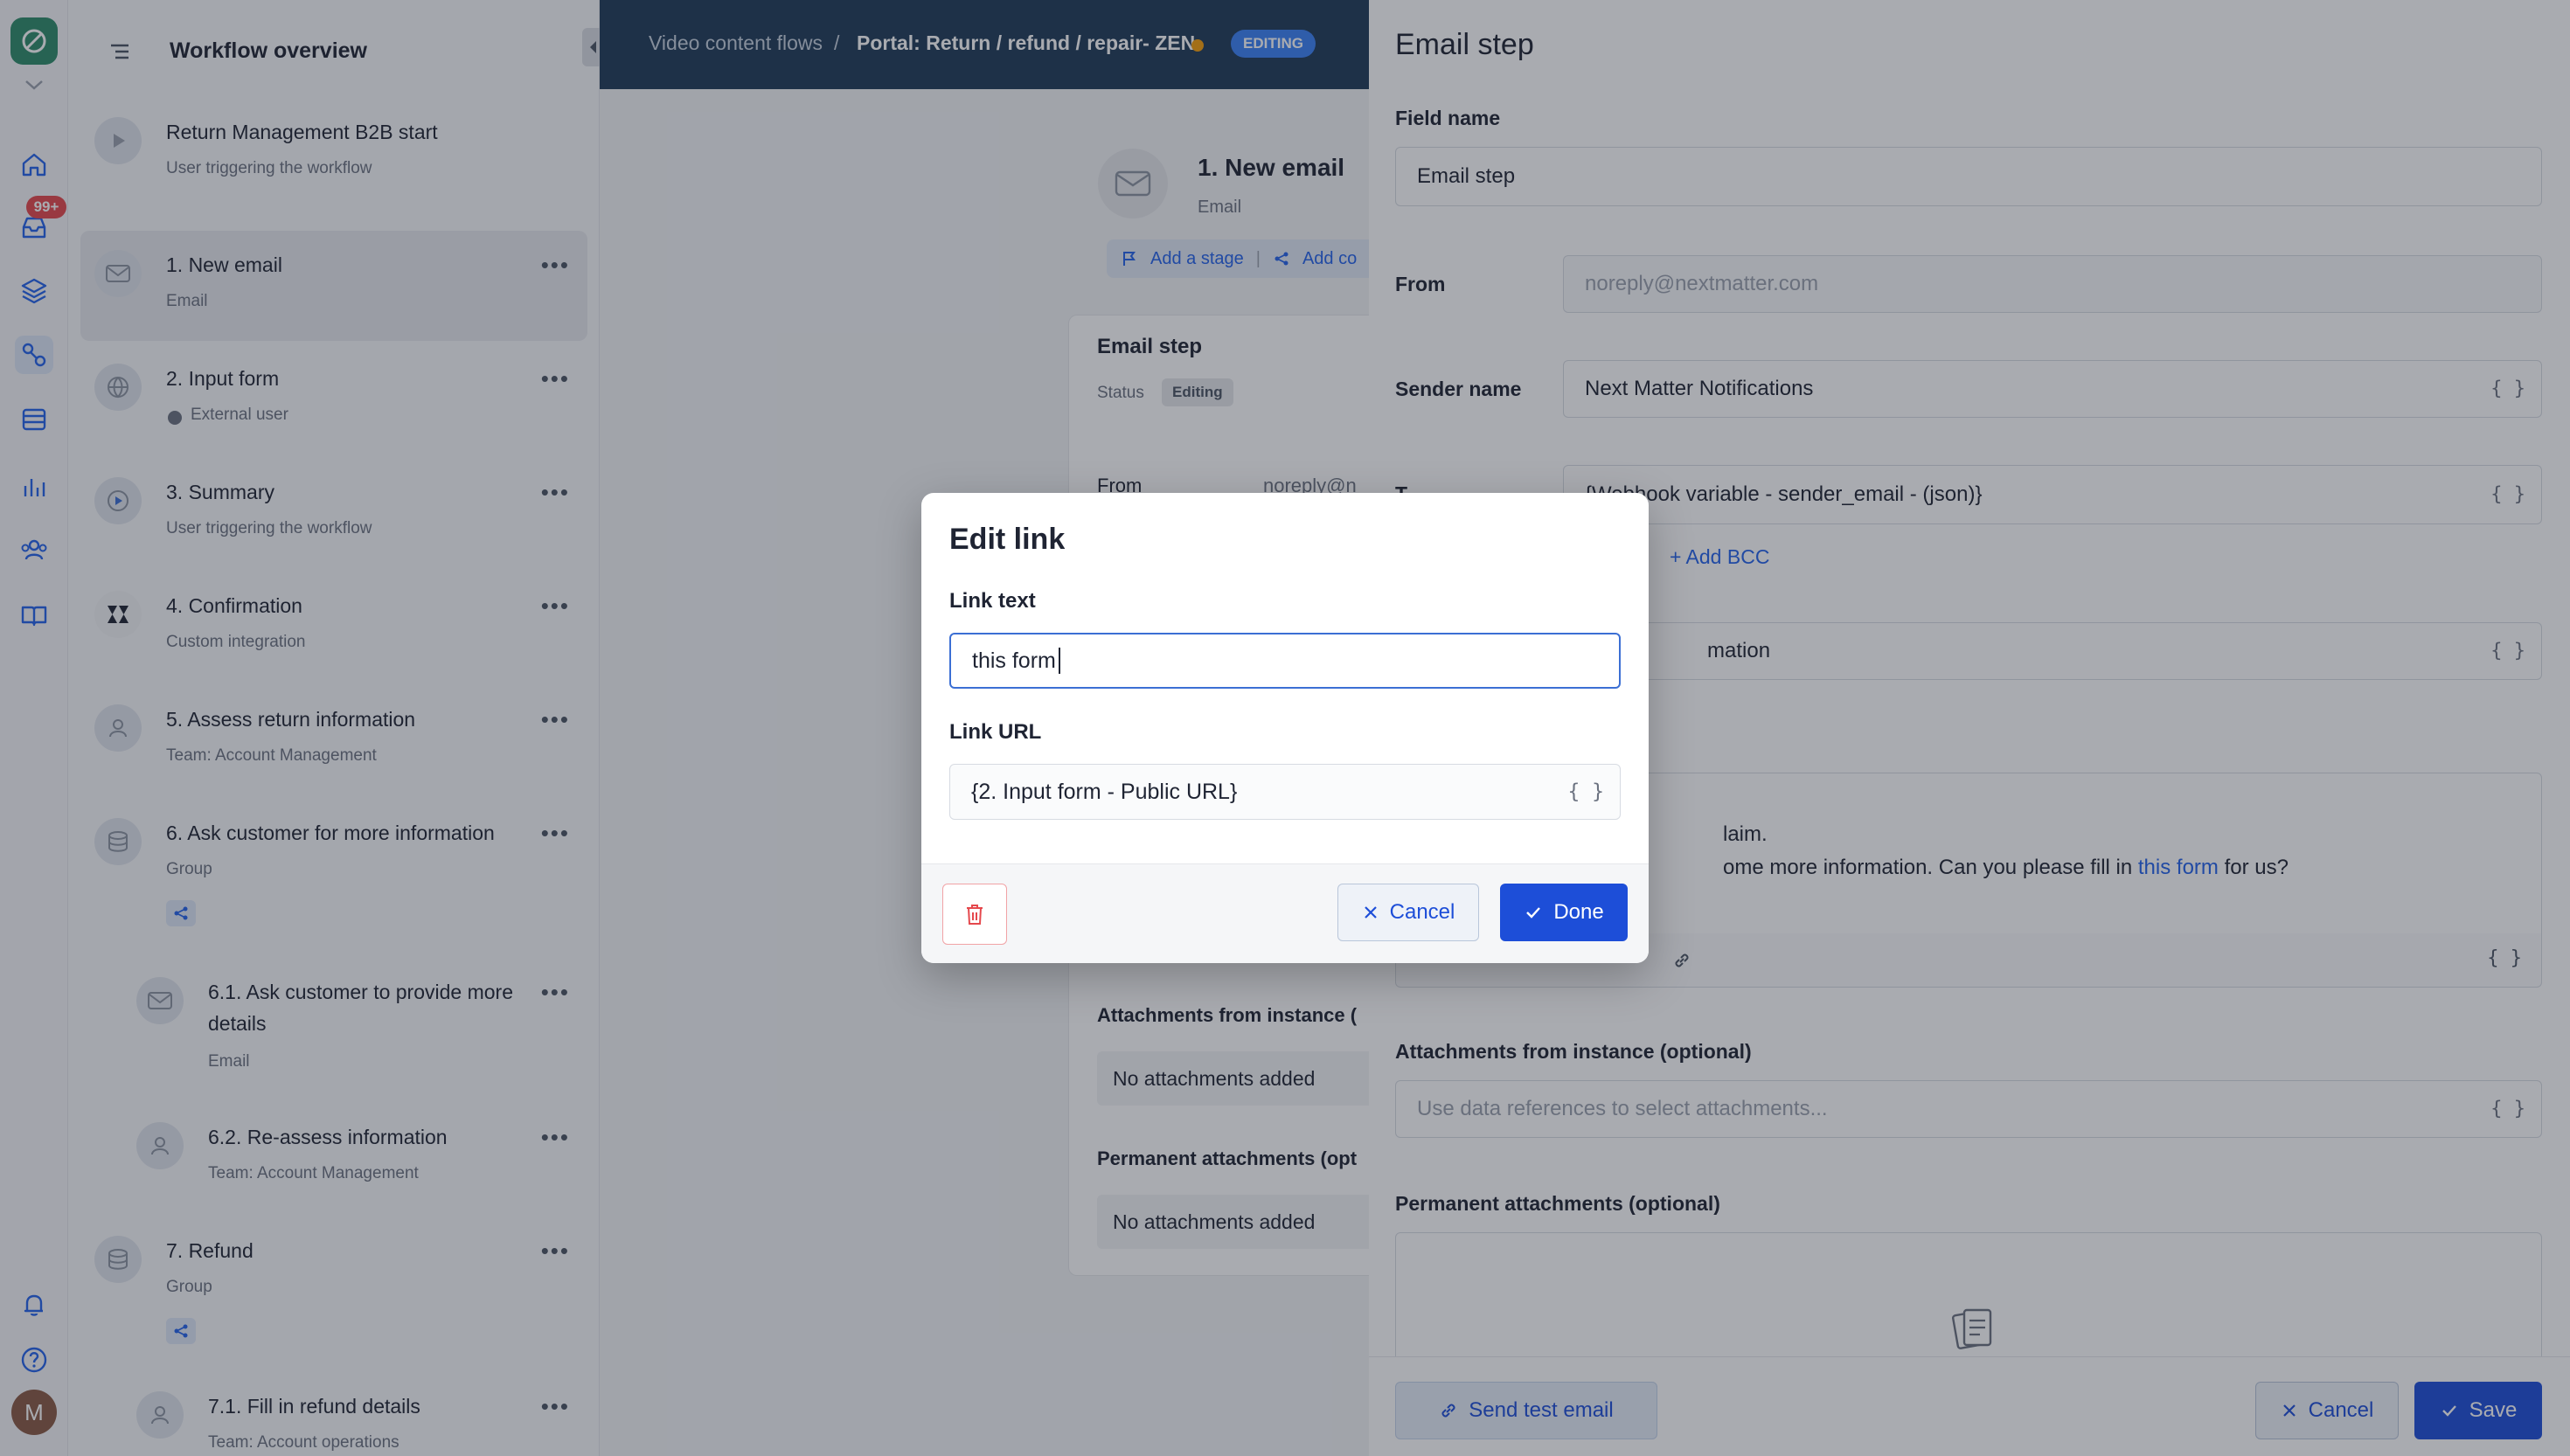  Describe the element at coordinates (1007, 539) in the screenshot. I see `dialog-title: Edit link` at that location.